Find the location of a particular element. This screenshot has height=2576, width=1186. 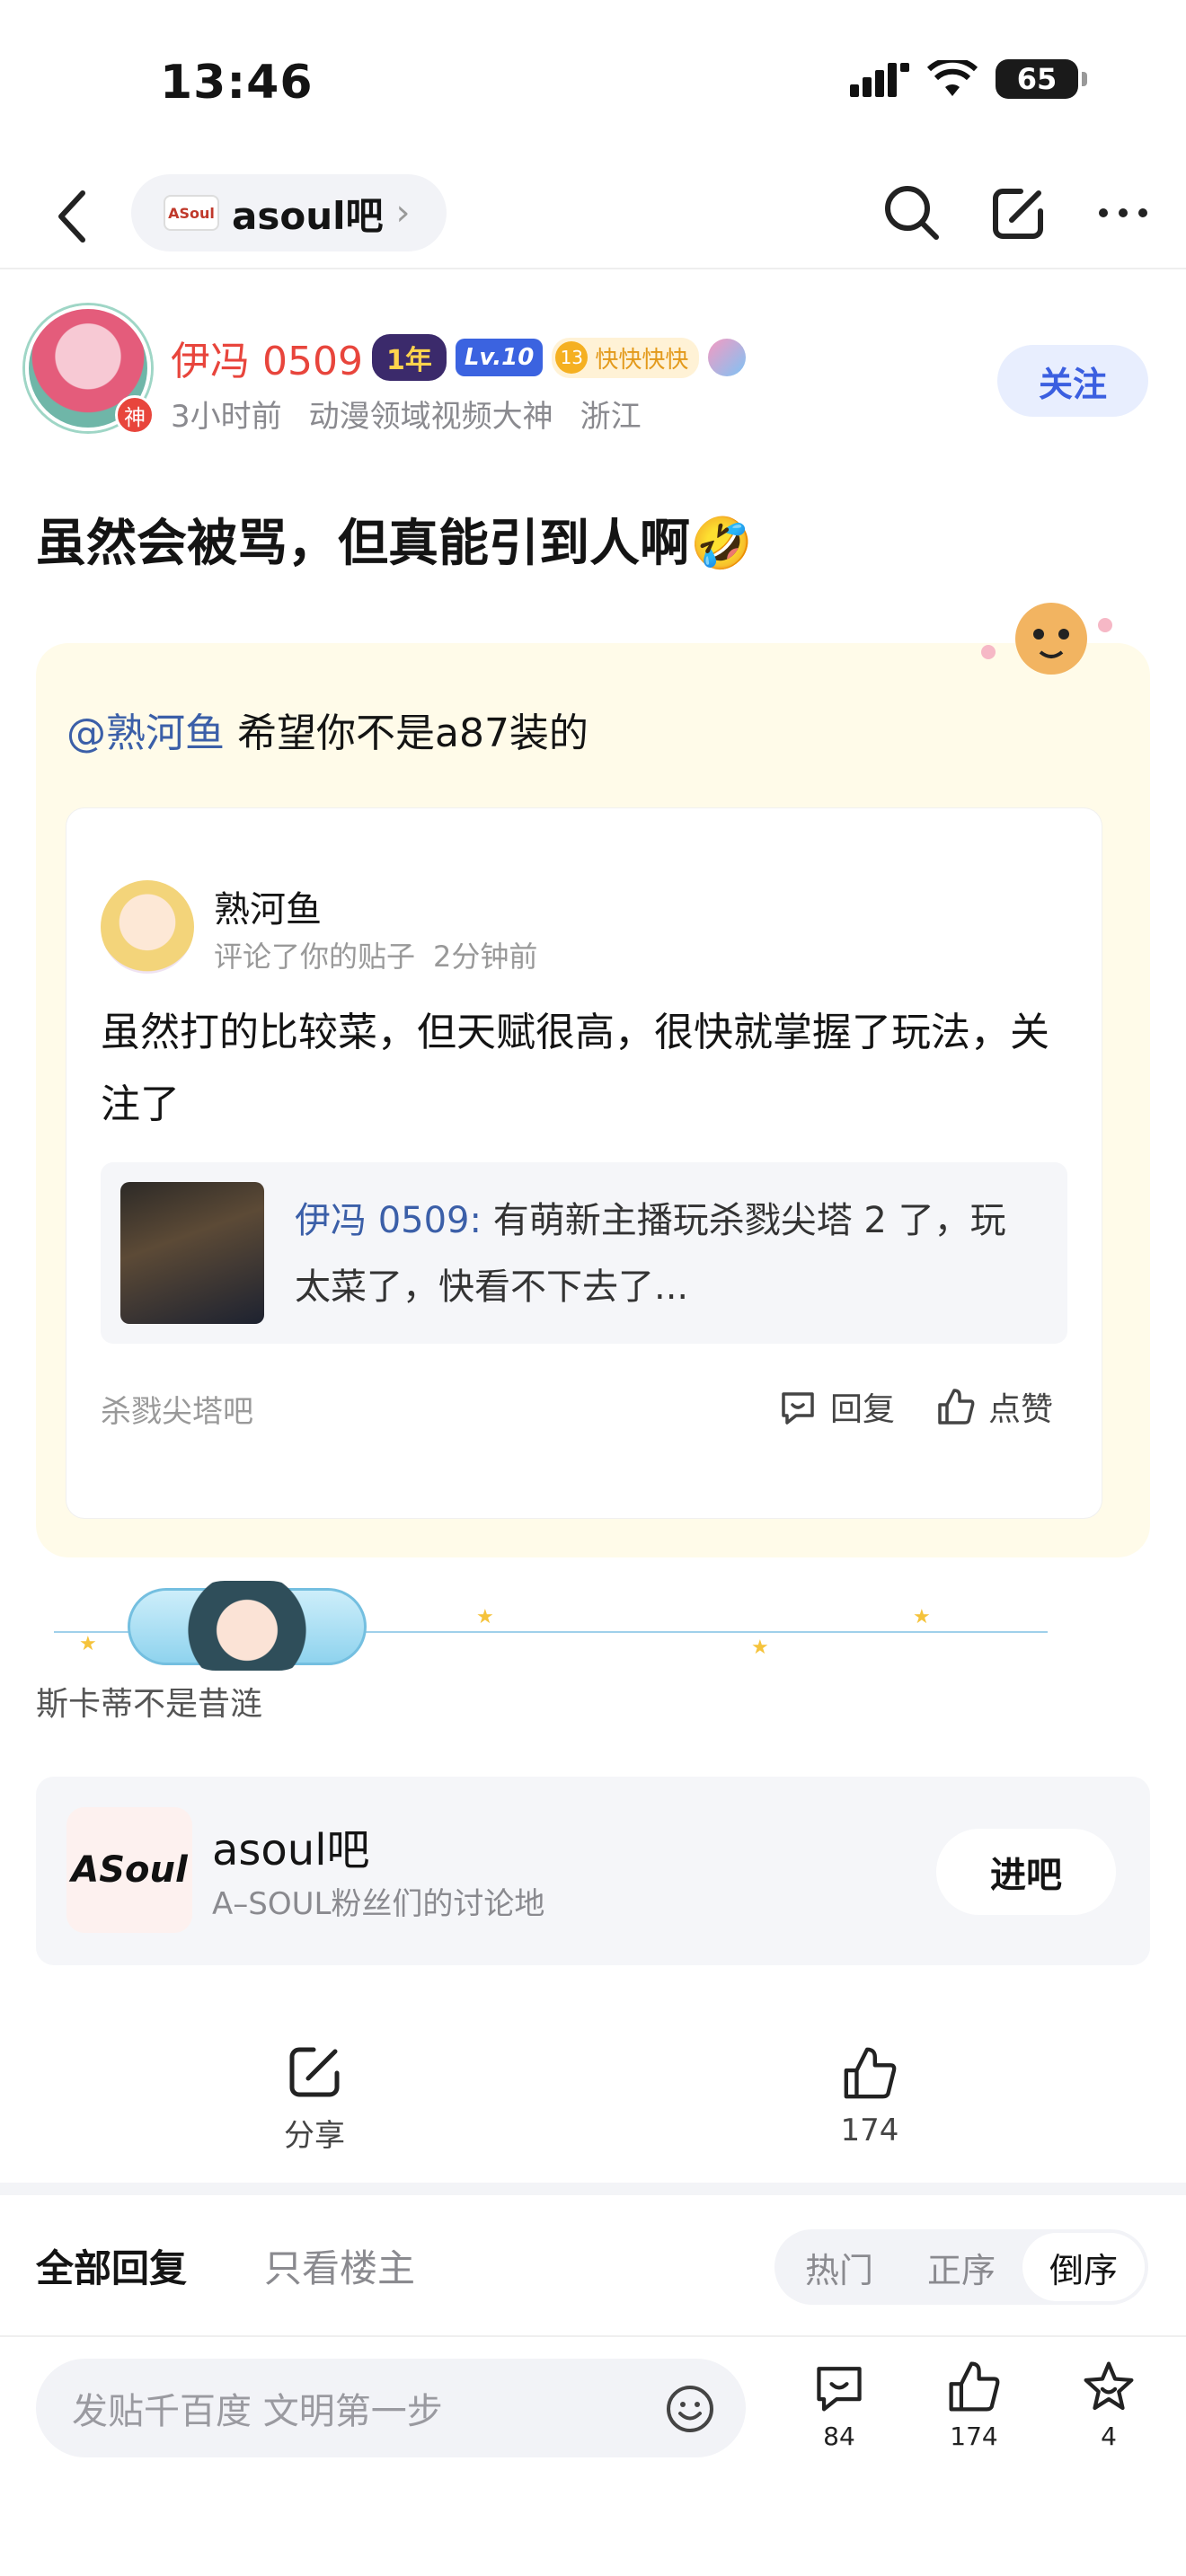

bar-like-count: 174 is located at coordinates (974, 2436).